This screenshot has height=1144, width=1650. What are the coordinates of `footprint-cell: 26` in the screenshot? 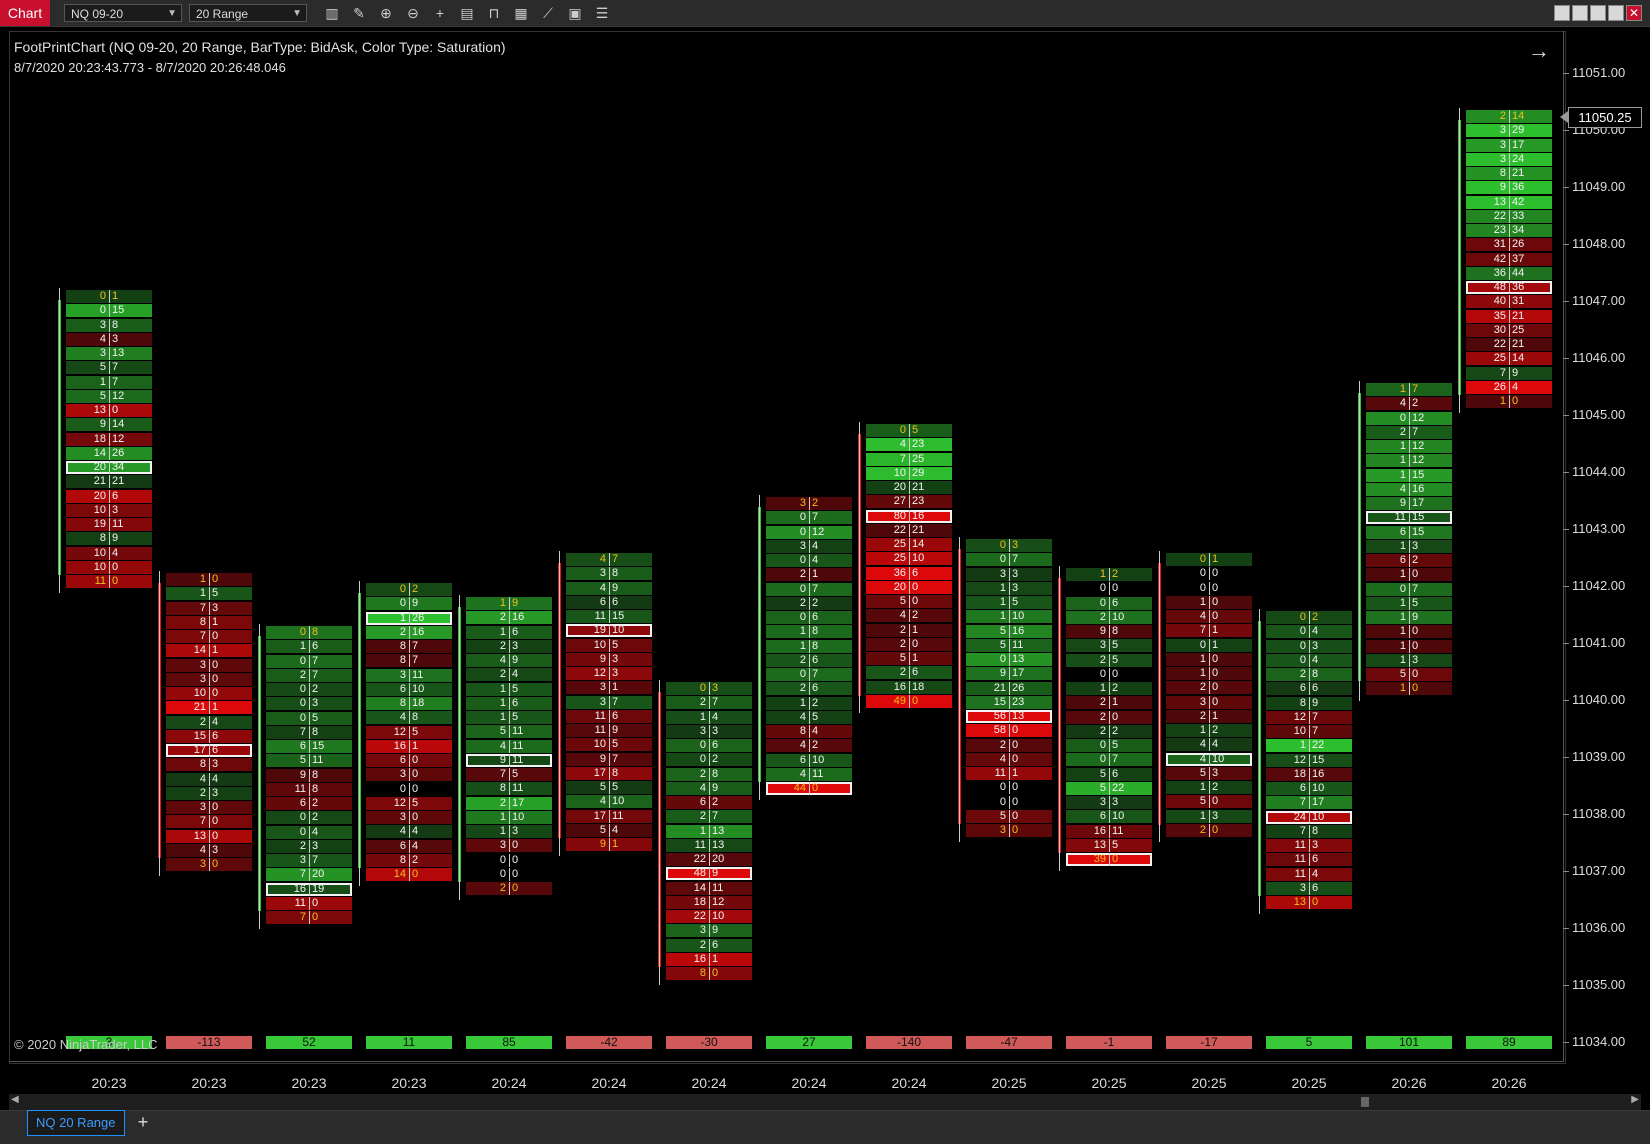 It's located at (709, 945).